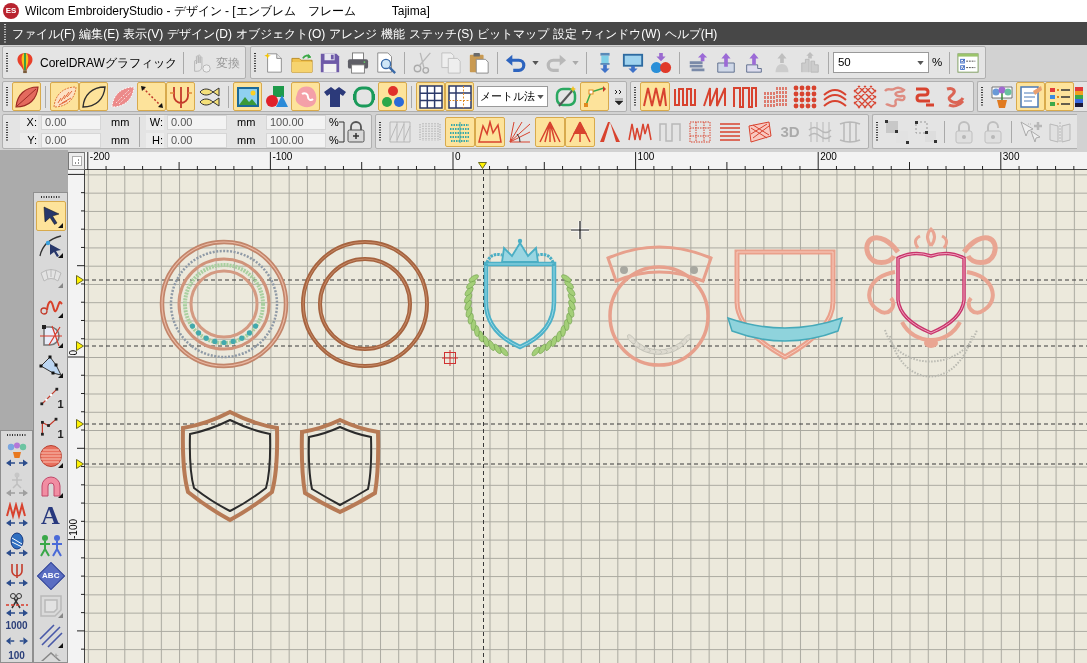 The width and height of the screenshot is (1087, 663). I want to click on menu-item: 編集(E), so click(99, 33).